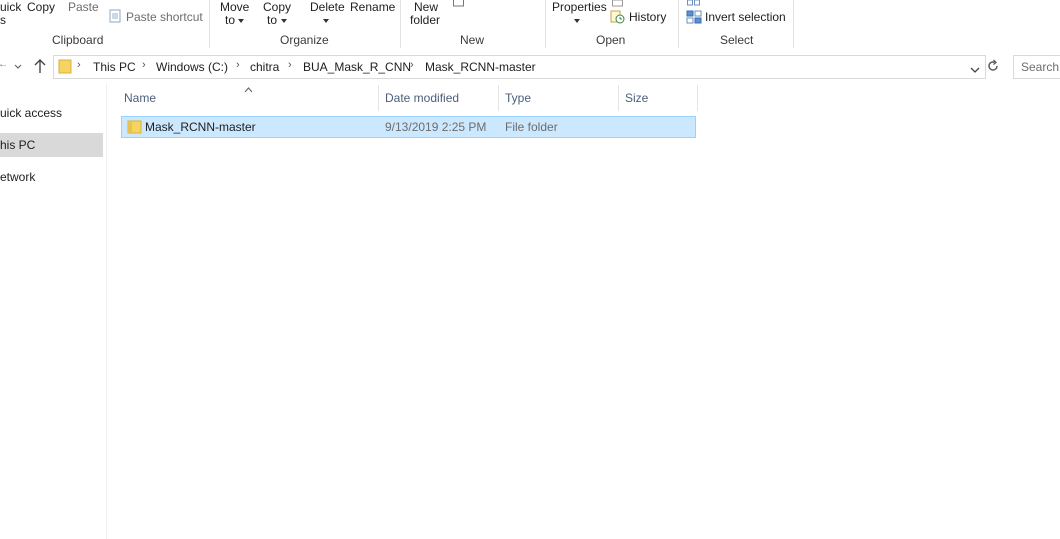 This screenshot has height=539, width=1060. What do you see at coordinates (264, 67) in the screenshot?
I see `breadcrumb-chitra: chitra` at bounding box center [264, 67].